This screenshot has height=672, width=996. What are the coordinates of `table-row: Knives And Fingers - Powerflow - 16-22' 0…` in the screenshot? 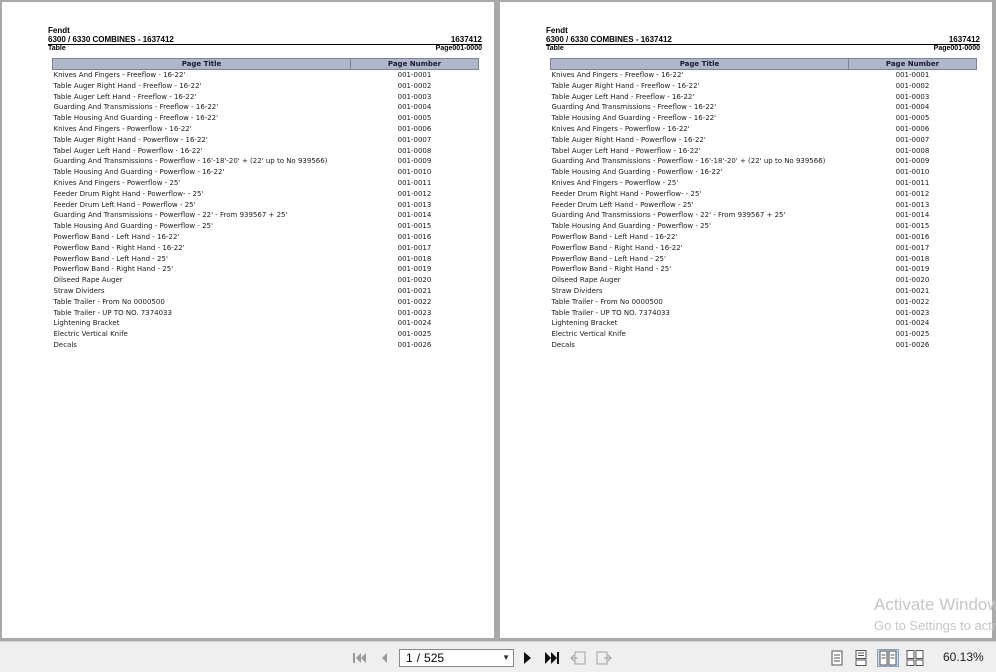 It's located at (266, 129).